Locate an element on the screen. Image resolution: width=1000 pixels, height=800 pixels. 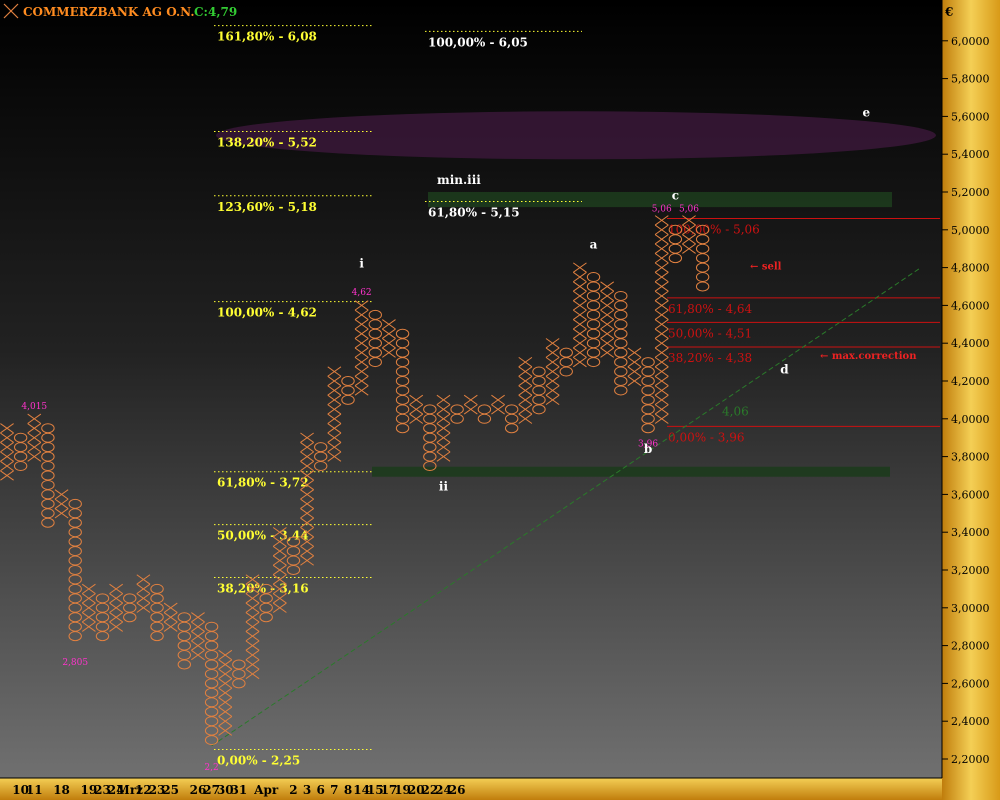
wave-label: b is located at coordinates (648, 449).